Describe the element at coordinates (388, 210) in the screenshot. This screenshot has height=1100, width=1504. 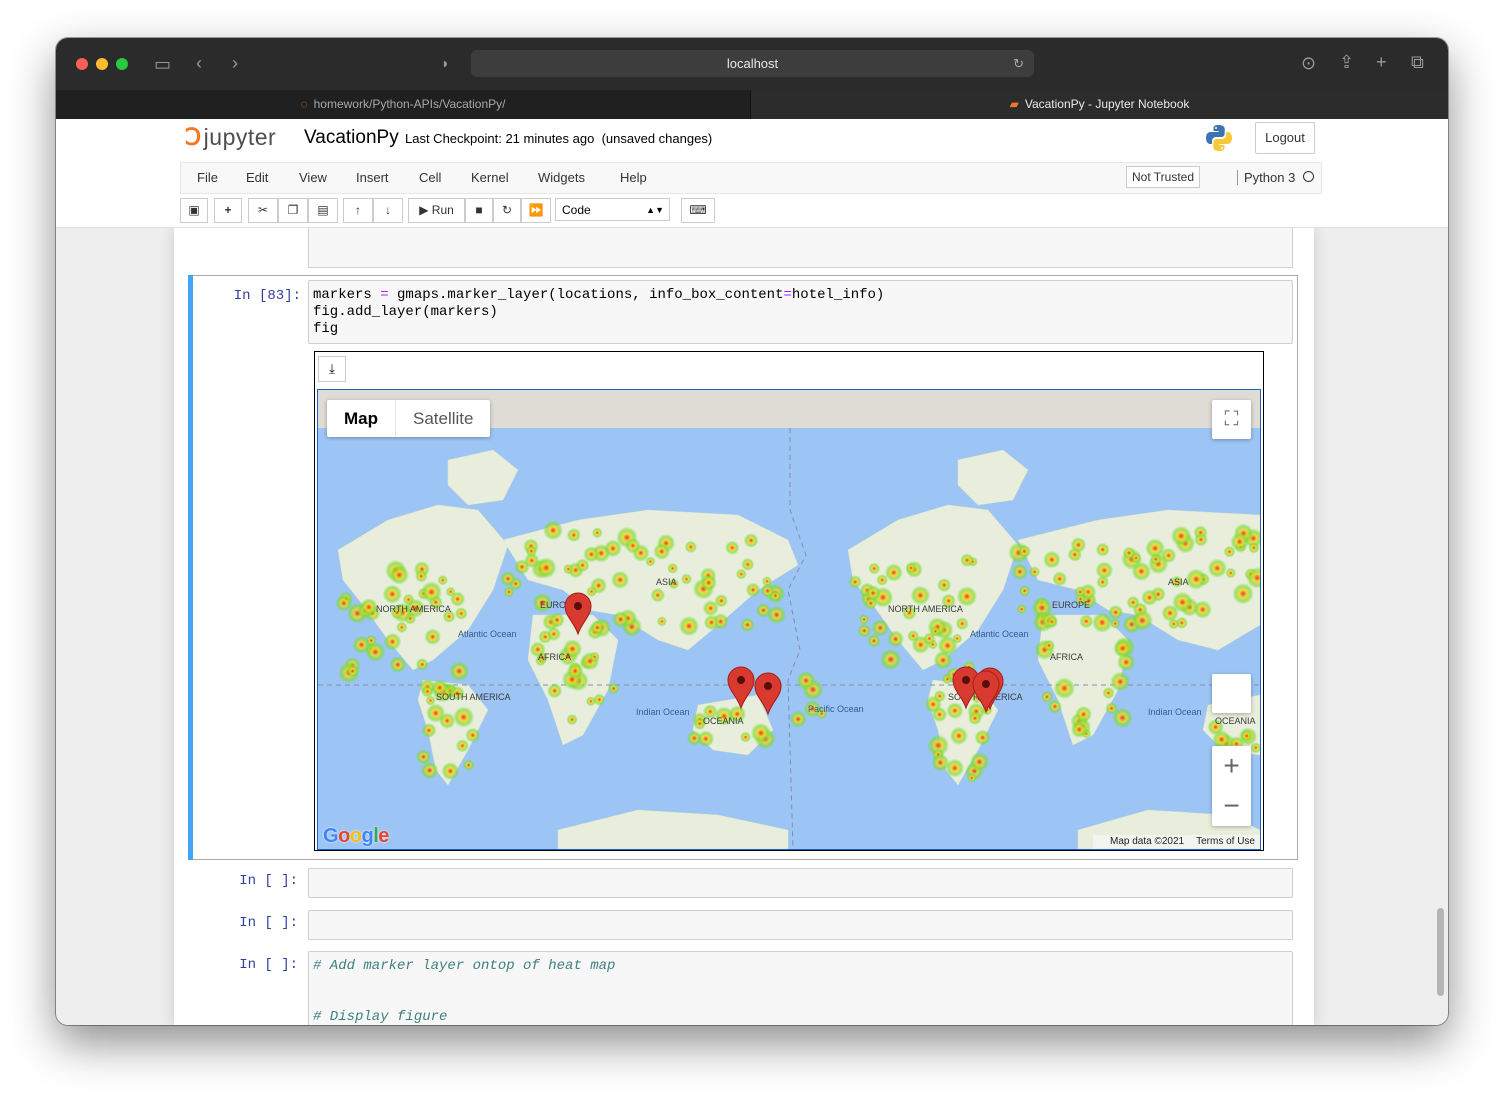
I see `move-down-button: ↓` at that location.